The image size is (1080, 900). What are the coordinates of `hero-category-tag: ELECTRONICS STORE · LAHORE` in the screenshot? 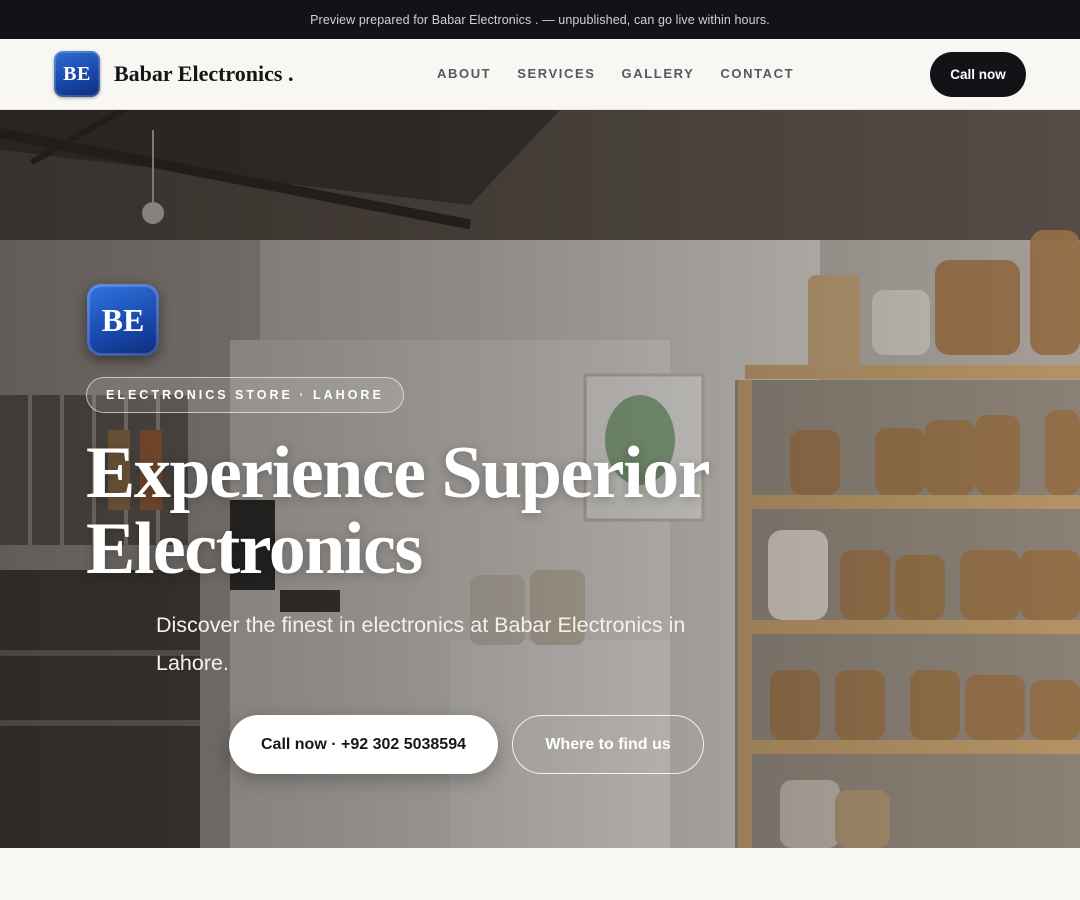 It's located at (245, 395).